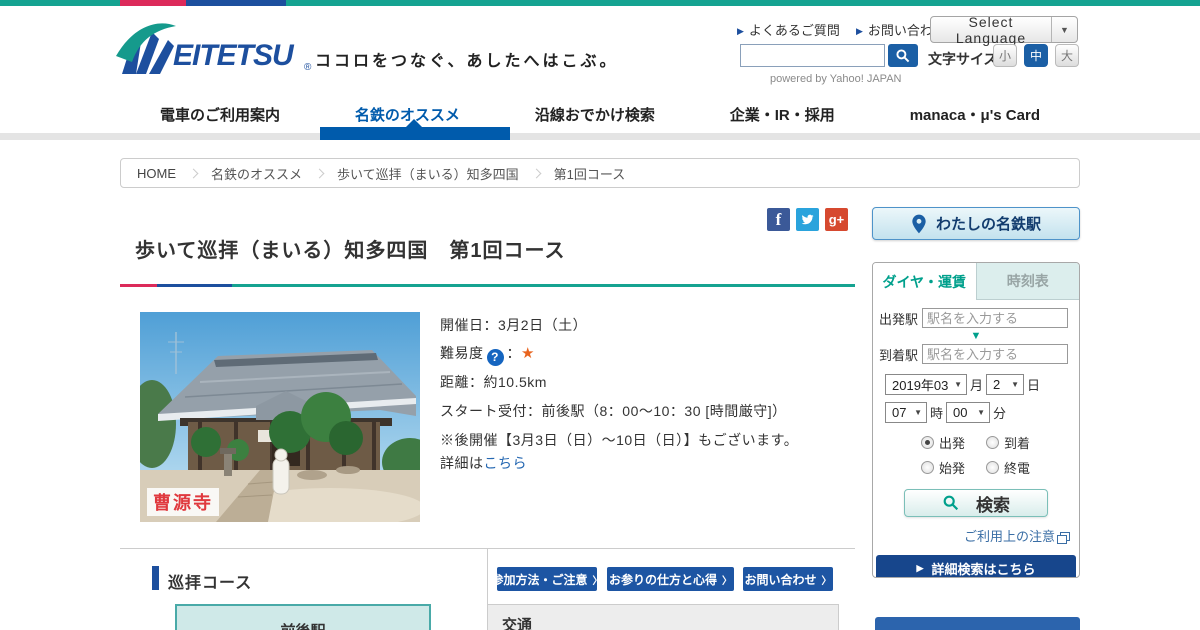  Describe the element at coordinates (993, 505) in the screenshot. I see `transit-search-label: 検索` at that location.